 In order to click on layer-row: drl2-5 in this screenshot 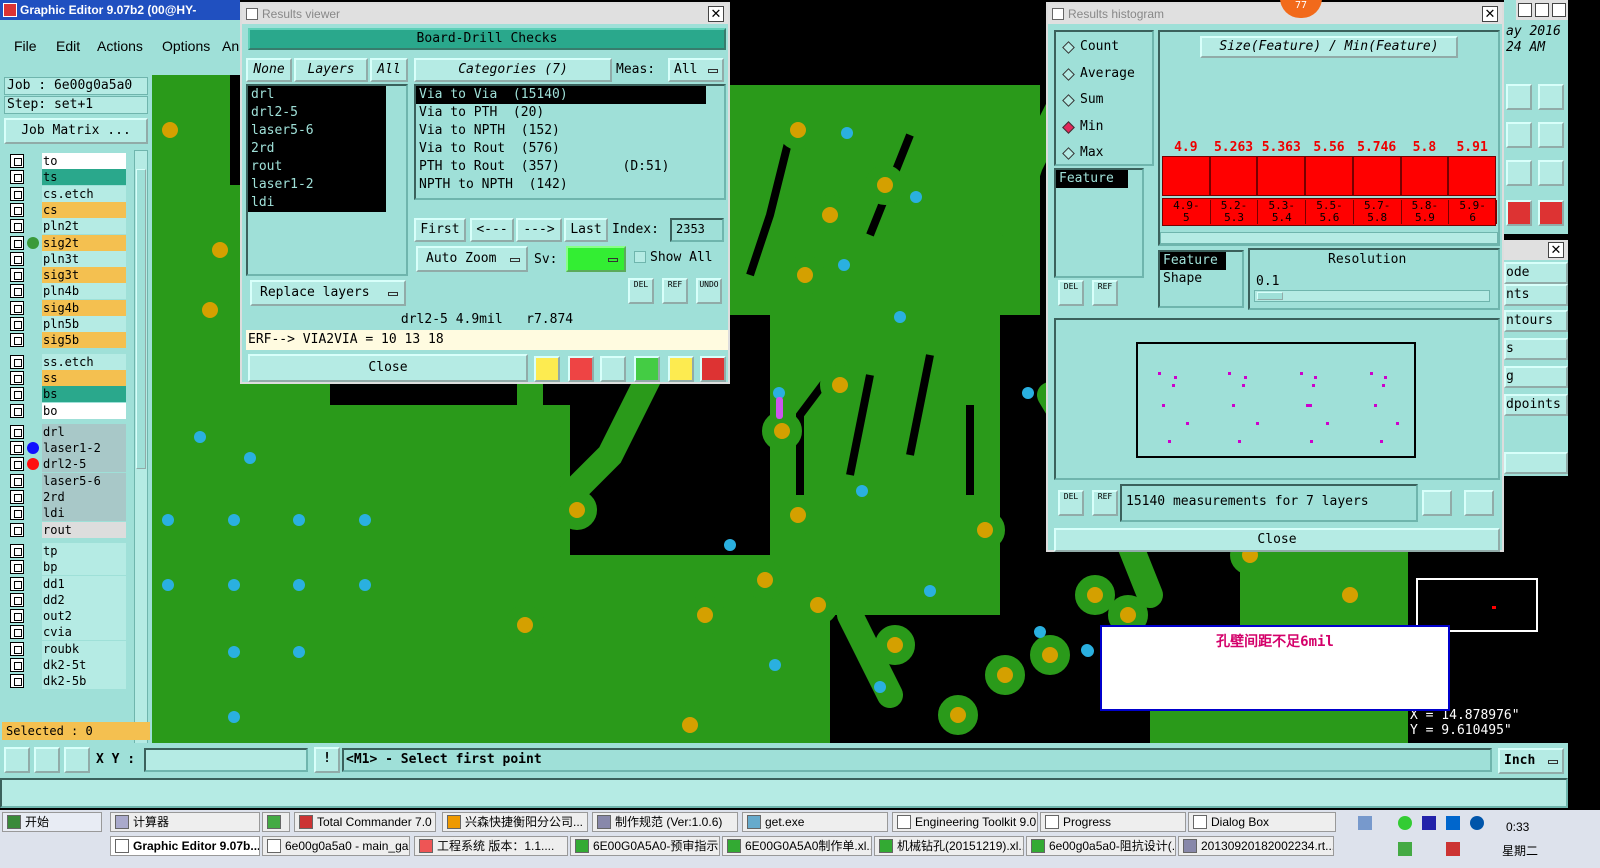, I will do `click(68, 464)`.